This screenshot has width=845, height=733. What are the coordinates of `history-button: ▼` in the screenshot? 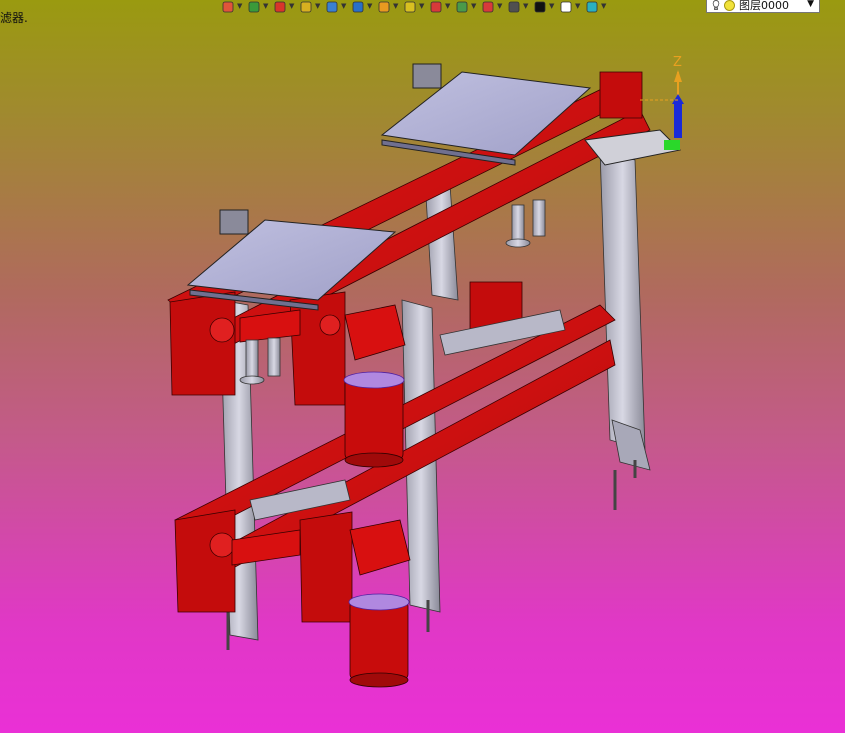 It's located at (235, 7).